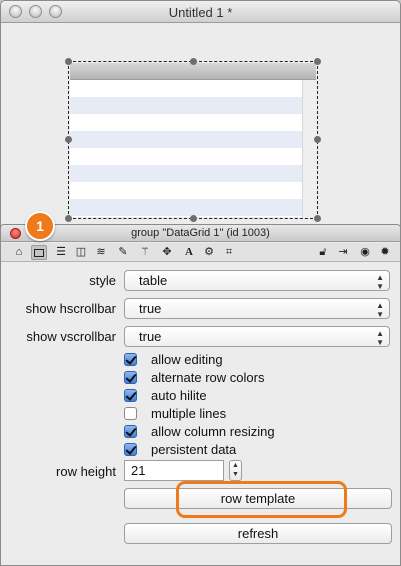  I want to click on checkbox-label: alternate row colors, so click(208, 377).